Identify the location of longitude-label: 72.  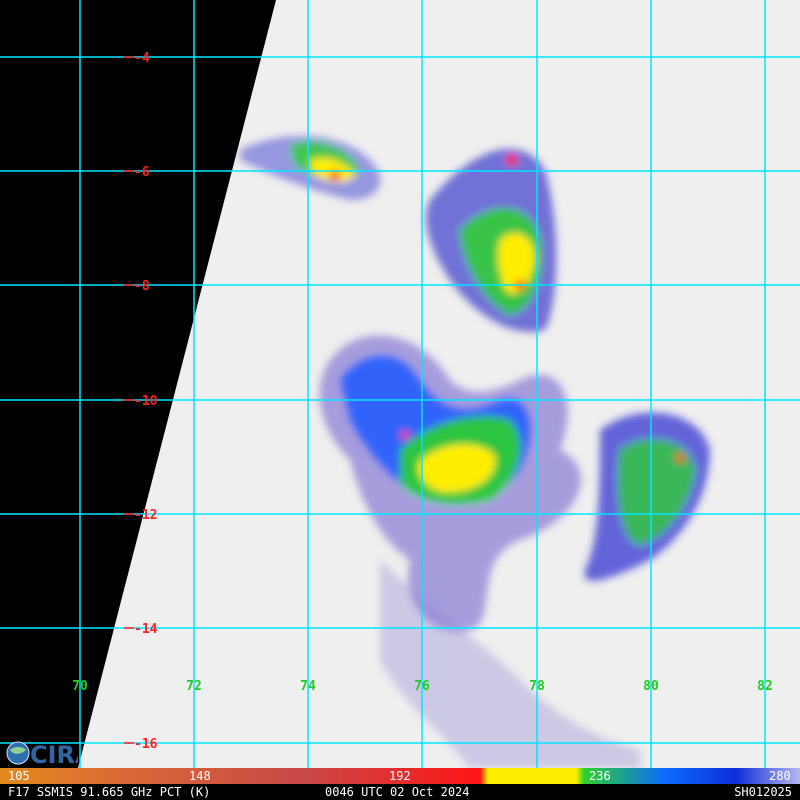
(194, 686).